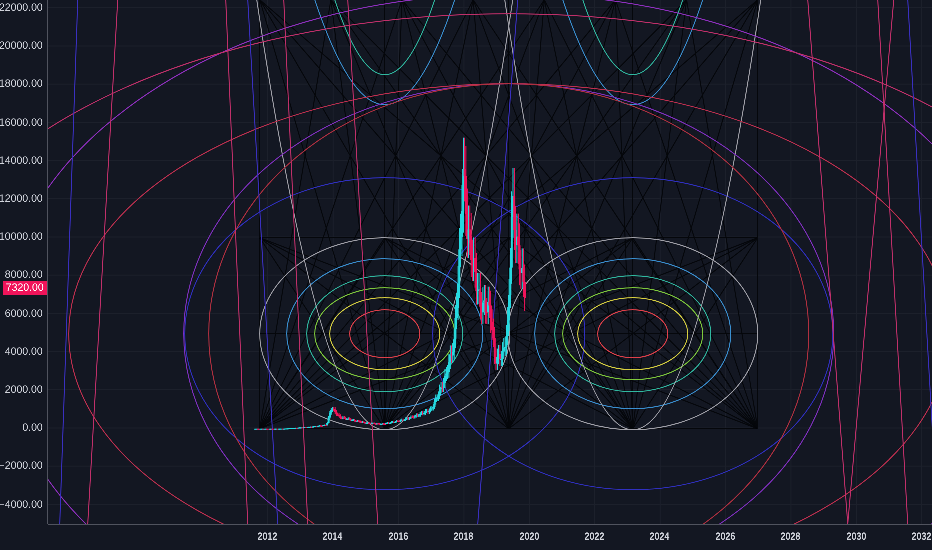 The width and height of the screenshot is (932, 550). What do you see at coordinates (21, 161) in the screenshot?
I see `price-label: 14000.00` at bounding box center [21, 161].